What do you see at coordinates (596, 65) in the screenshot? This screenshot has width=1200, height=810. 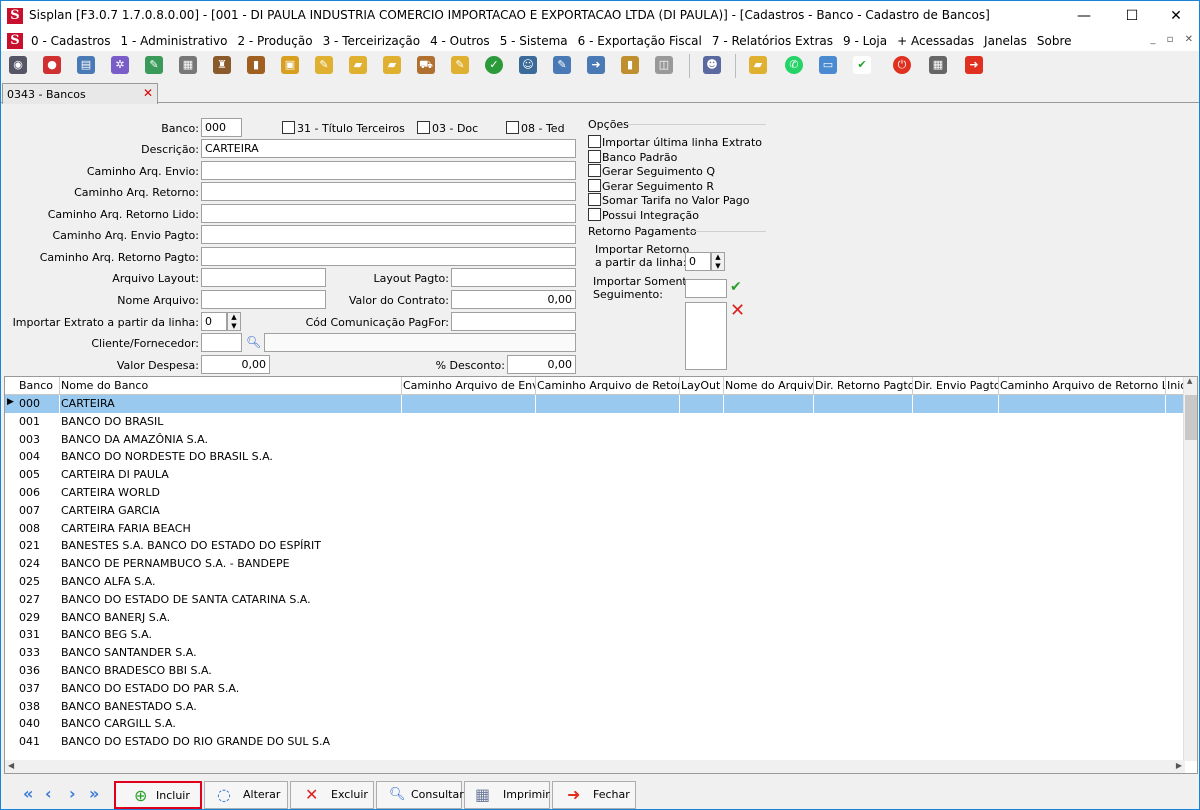 I see `document-arrow-icon: ➜` at bounding box center [596, 65].